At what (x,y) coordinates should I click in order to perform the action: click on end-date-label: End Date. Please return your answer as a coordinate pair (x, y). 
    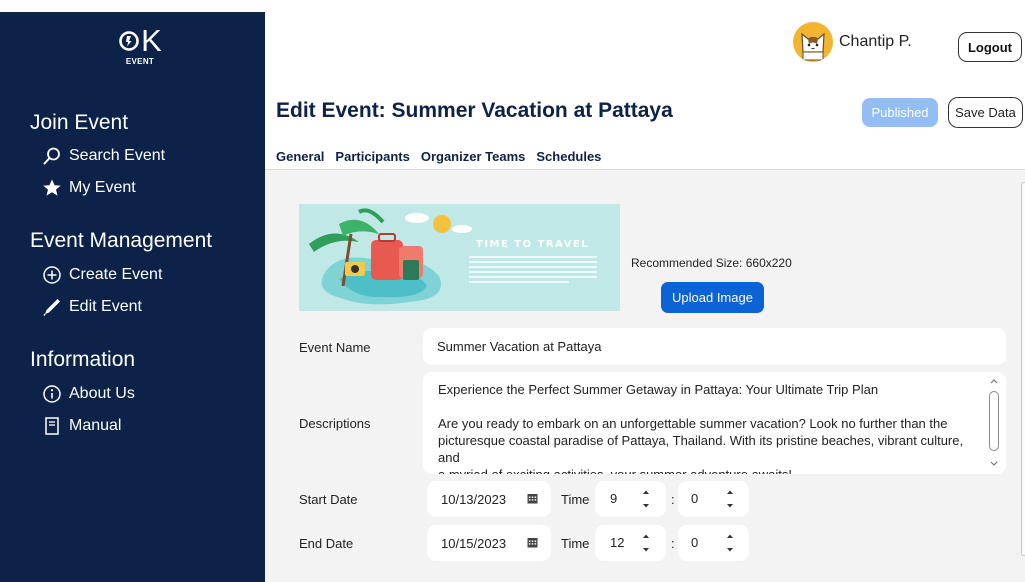
    Looking at the image, I should click on (326, 543).